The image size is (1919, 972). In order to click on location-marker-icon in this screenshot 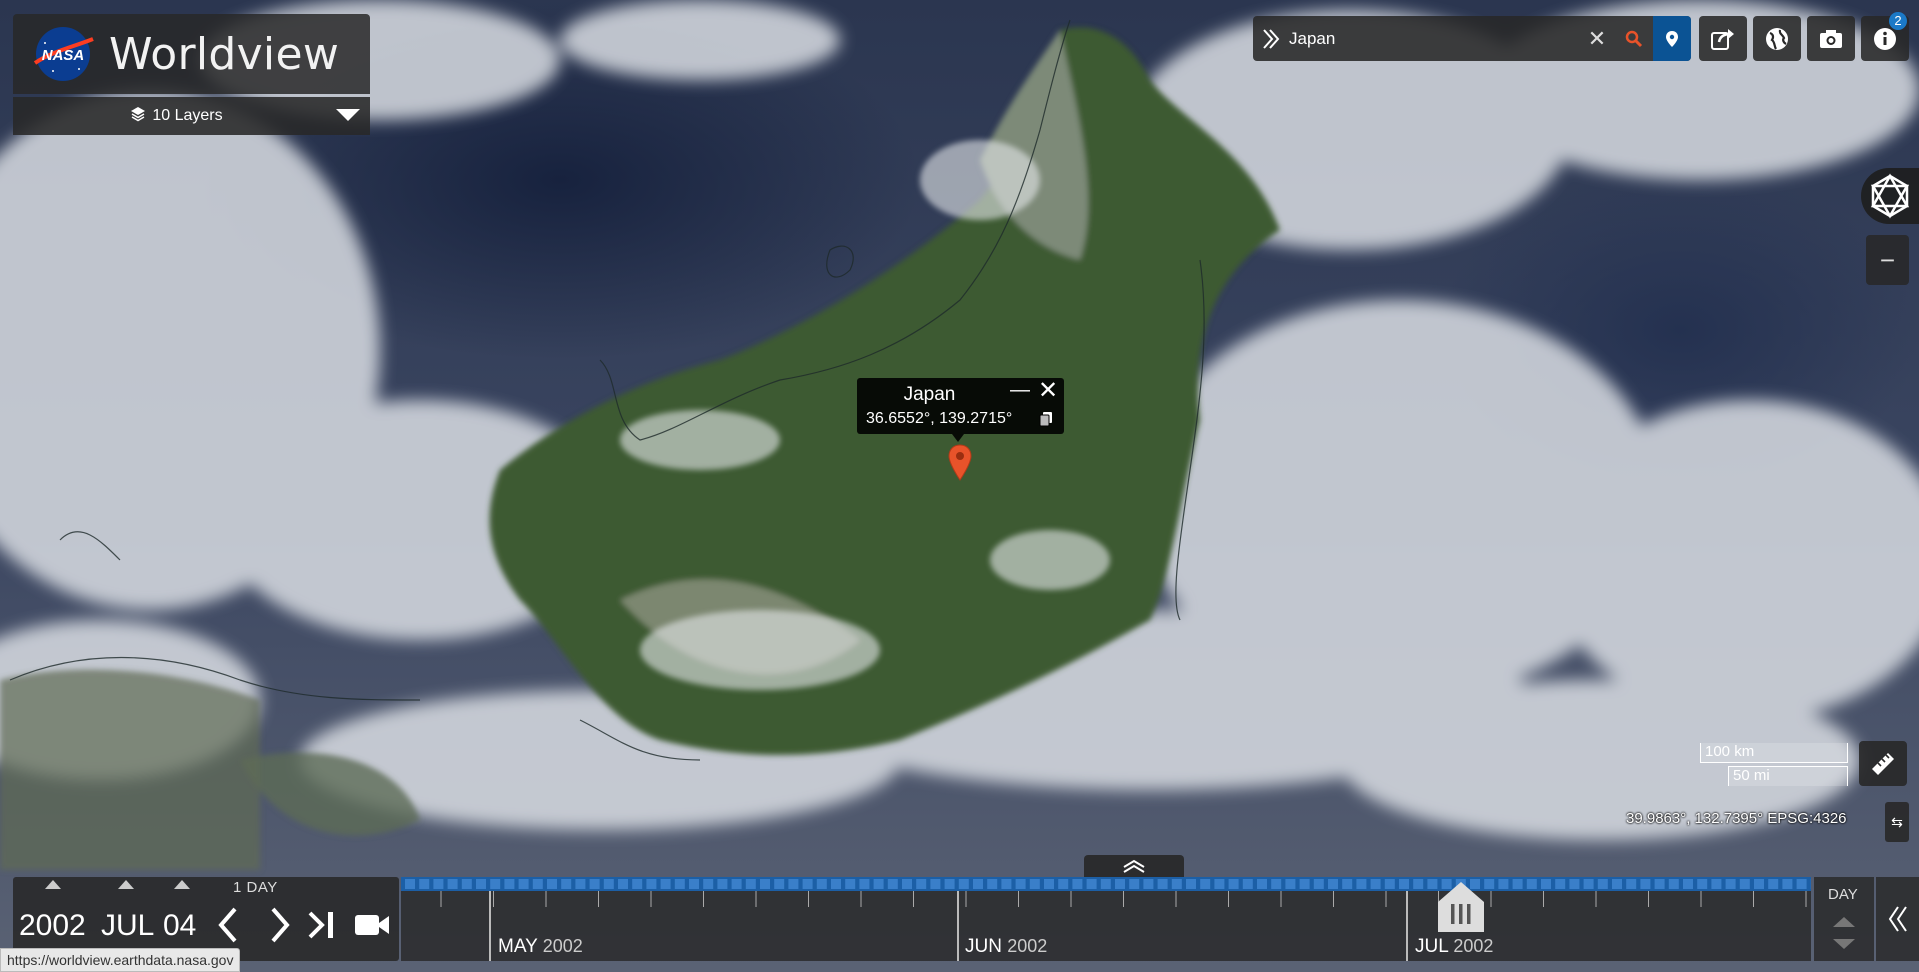, I will do `click(960, 465)`.